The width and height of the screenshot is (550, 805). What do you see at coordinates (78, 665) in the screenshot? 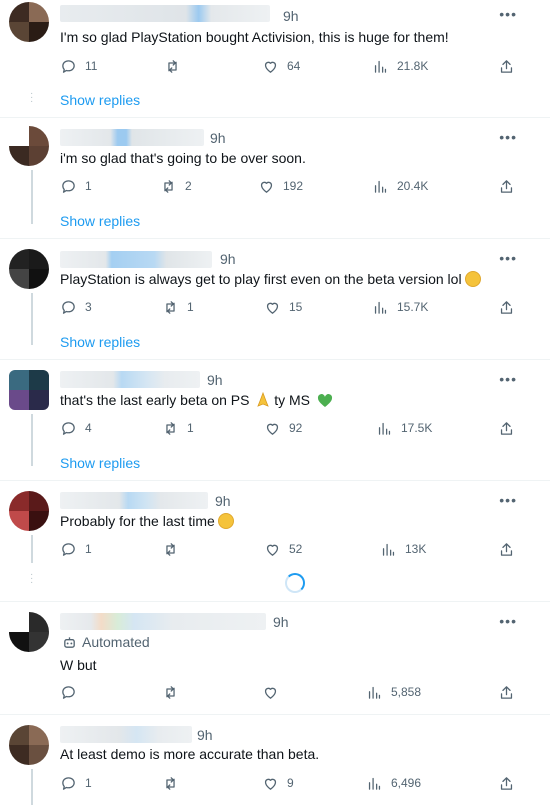
I see `reply-text: W but` at bounding box center [78, 665].